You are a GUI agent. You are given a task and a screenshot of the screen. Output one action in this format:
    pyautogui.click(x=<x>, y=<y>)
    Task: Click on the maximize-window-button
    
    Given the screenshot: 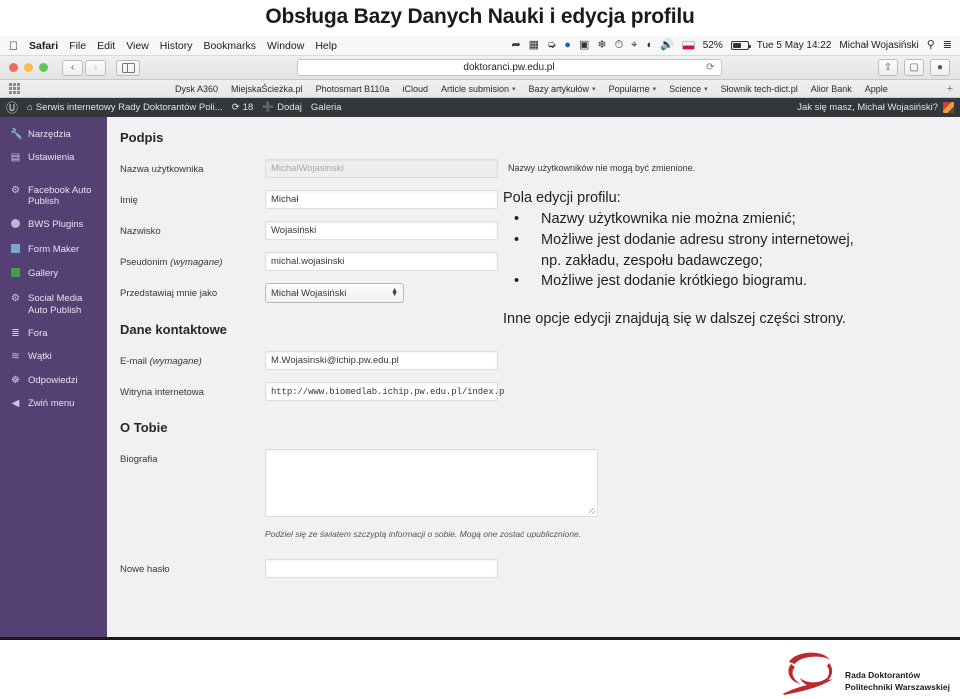 What is the action you would take?
    pyautogui.click(x=43, y=67)
    